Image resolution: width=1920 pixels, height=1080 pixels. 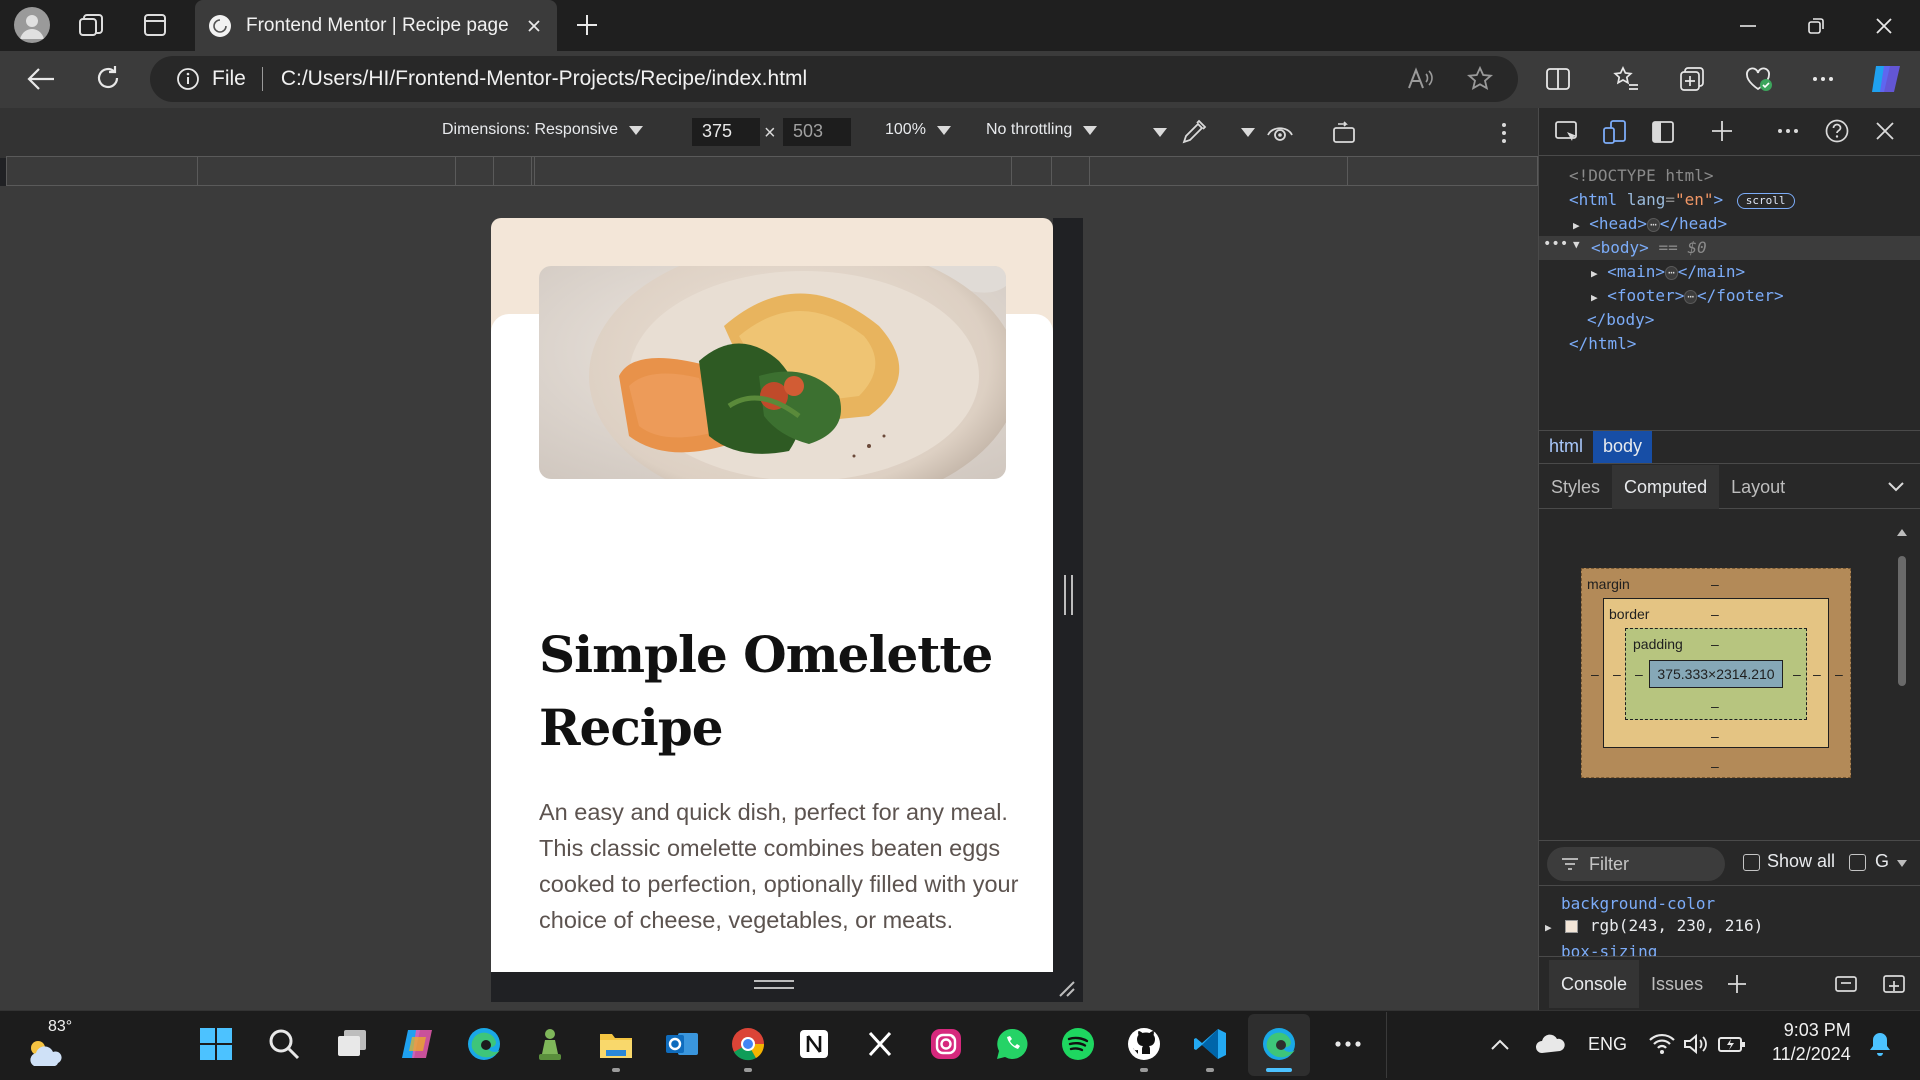 What do you see at coordinates (1607, 1044) in the screenshot?
I see `language-indicator: ENG` at bounding box center [1607, 1044].